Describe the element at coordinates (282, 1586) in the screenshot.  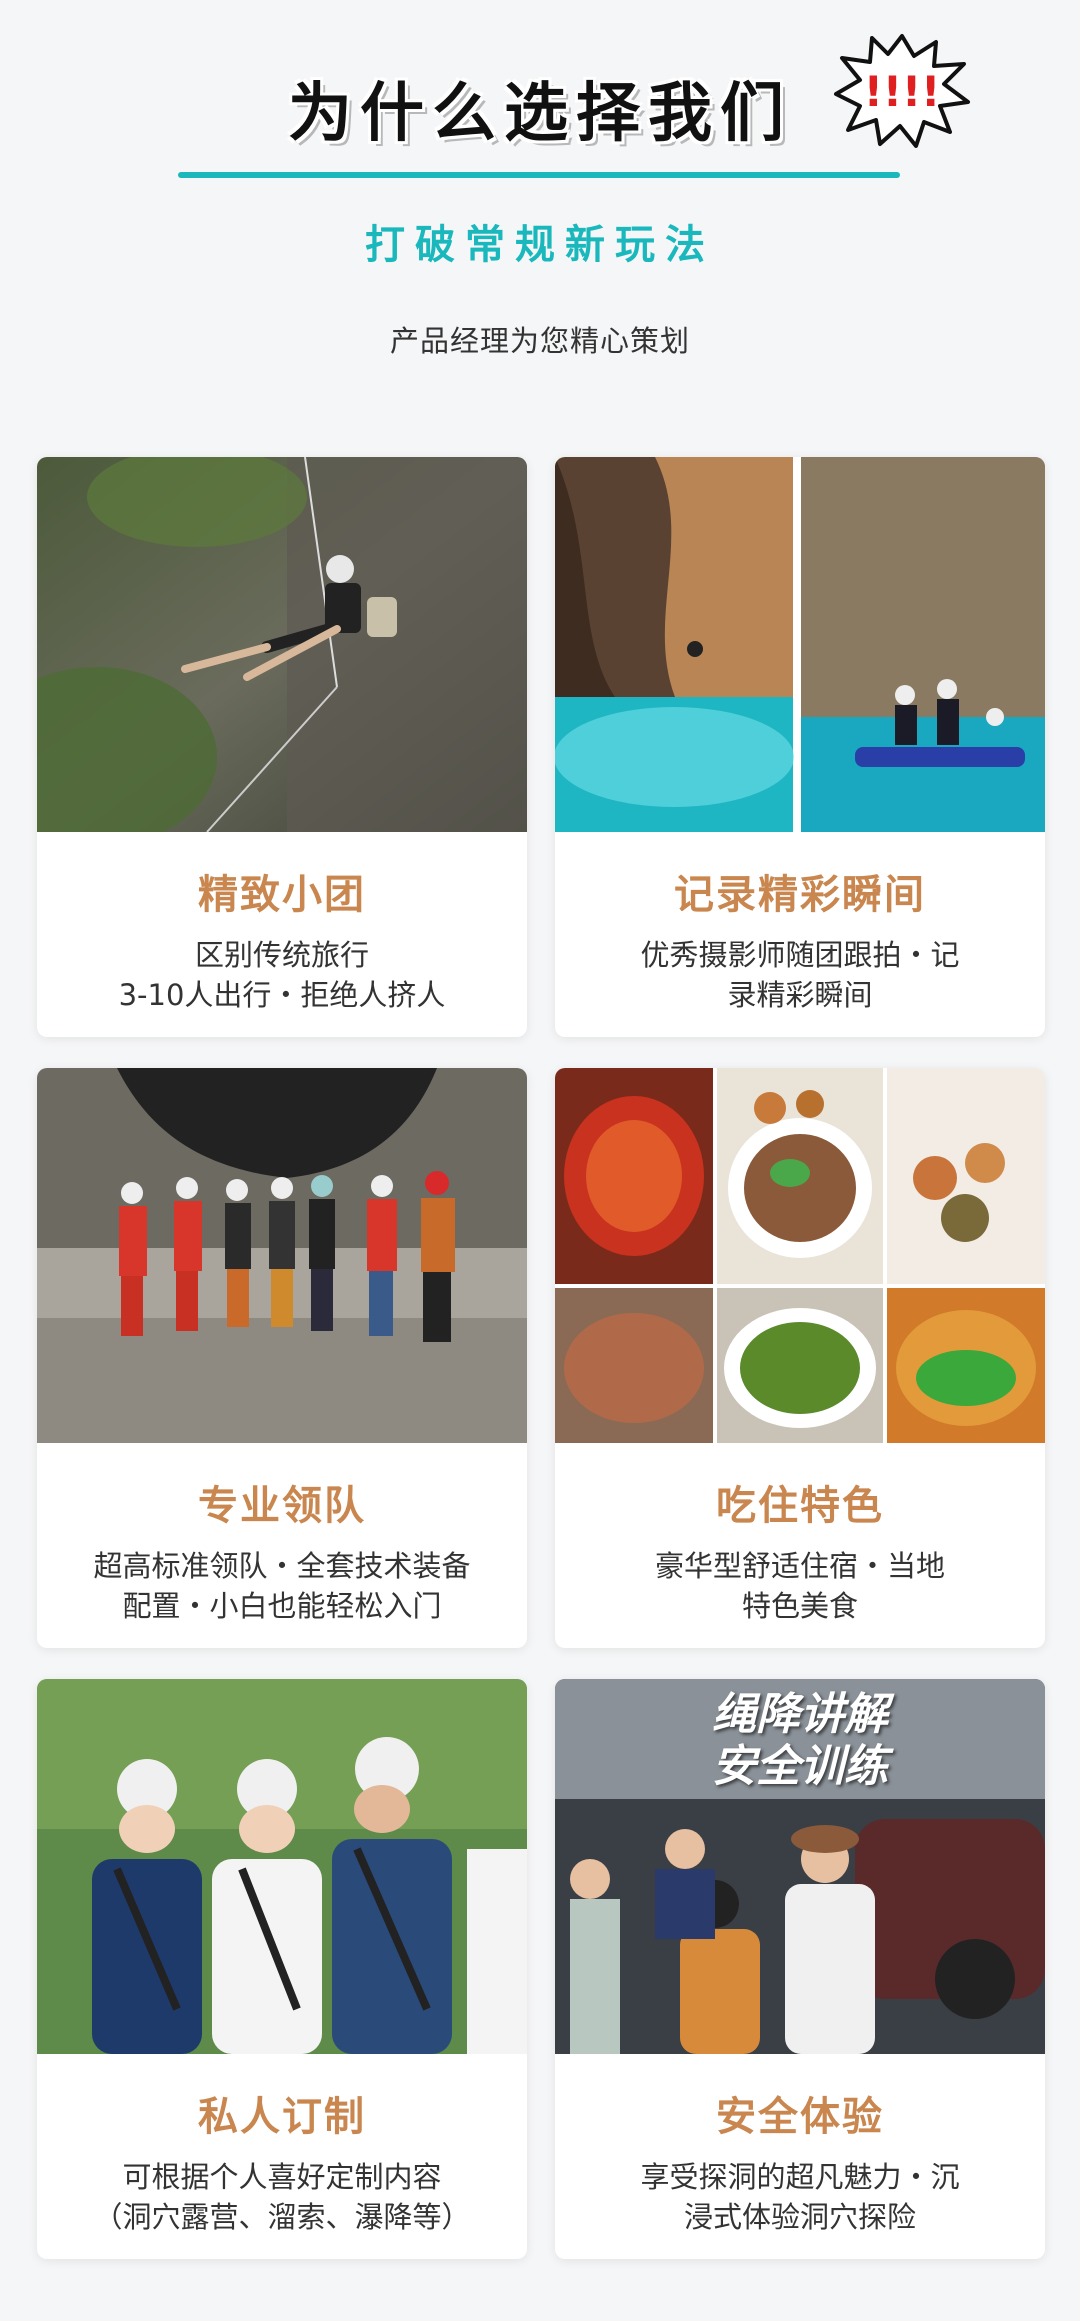
I see `card-description: 超高标准领队・全套技术装备 配置・小白也能轻松入门` at that location.